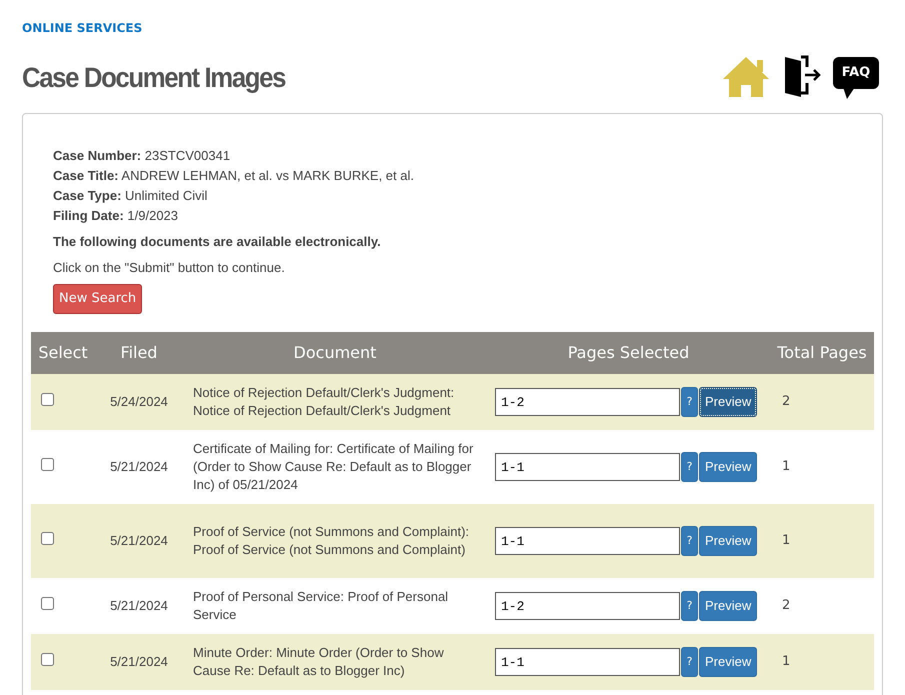  What do you see at coordinates (234, 176) in the screenshot?
I see `case-info-text: Case Title: ANDREW LEHMAN, et al. vs MARK BURKE, et al.` at bounding box center [234, 176].